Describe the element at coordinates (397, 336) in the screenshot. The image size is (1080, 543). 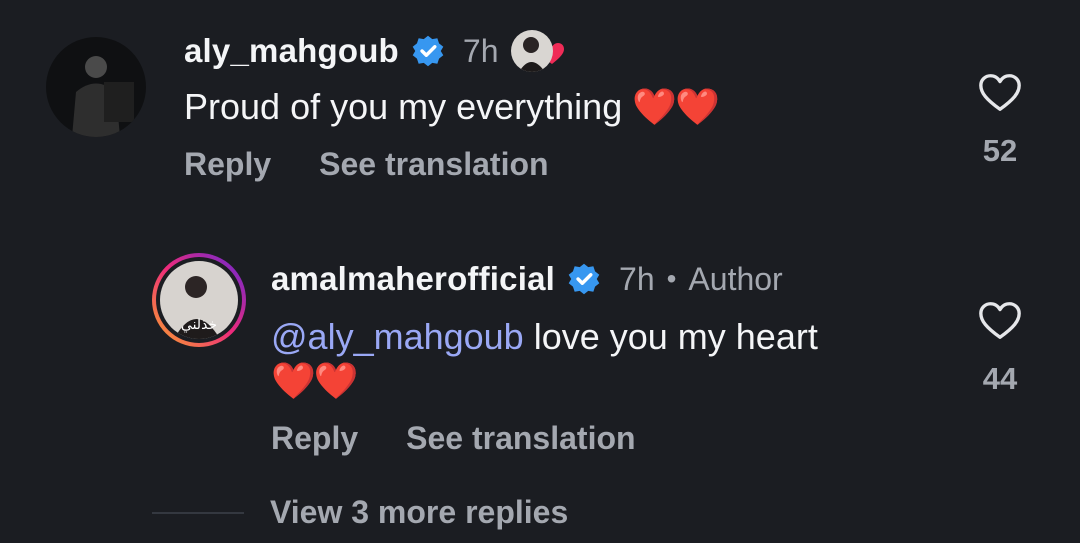
I see `mention-link: @aly_mahgoub` at that location.